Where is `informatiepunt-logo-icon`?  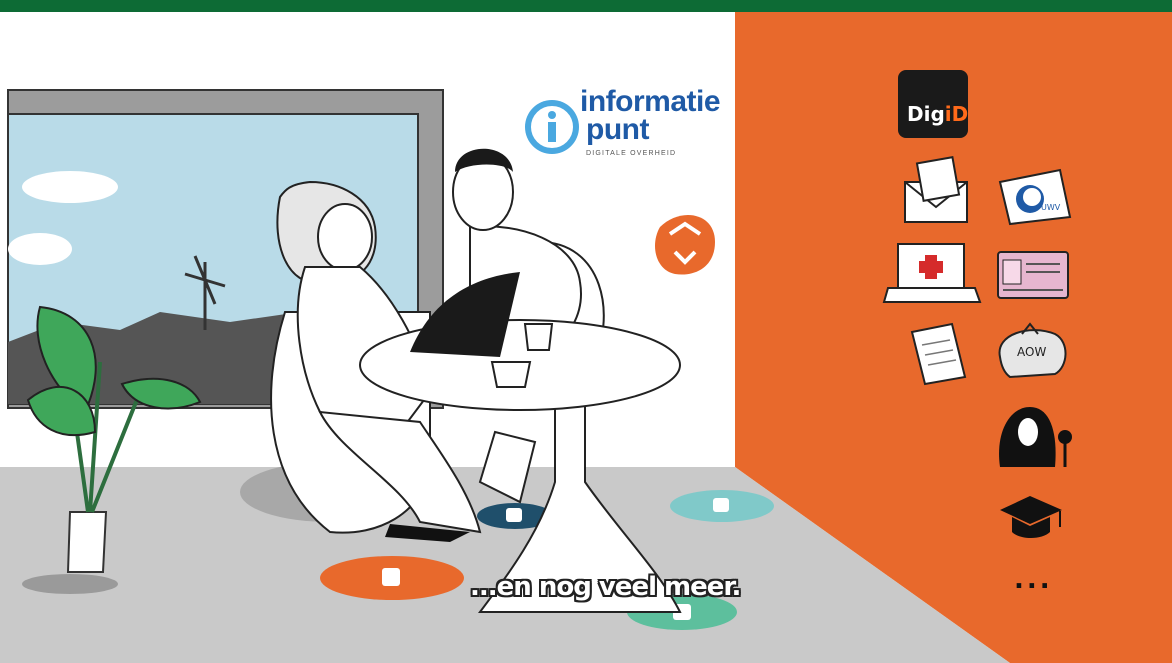 informatiepunt-logo-icon is located at coordinates (552, 127).